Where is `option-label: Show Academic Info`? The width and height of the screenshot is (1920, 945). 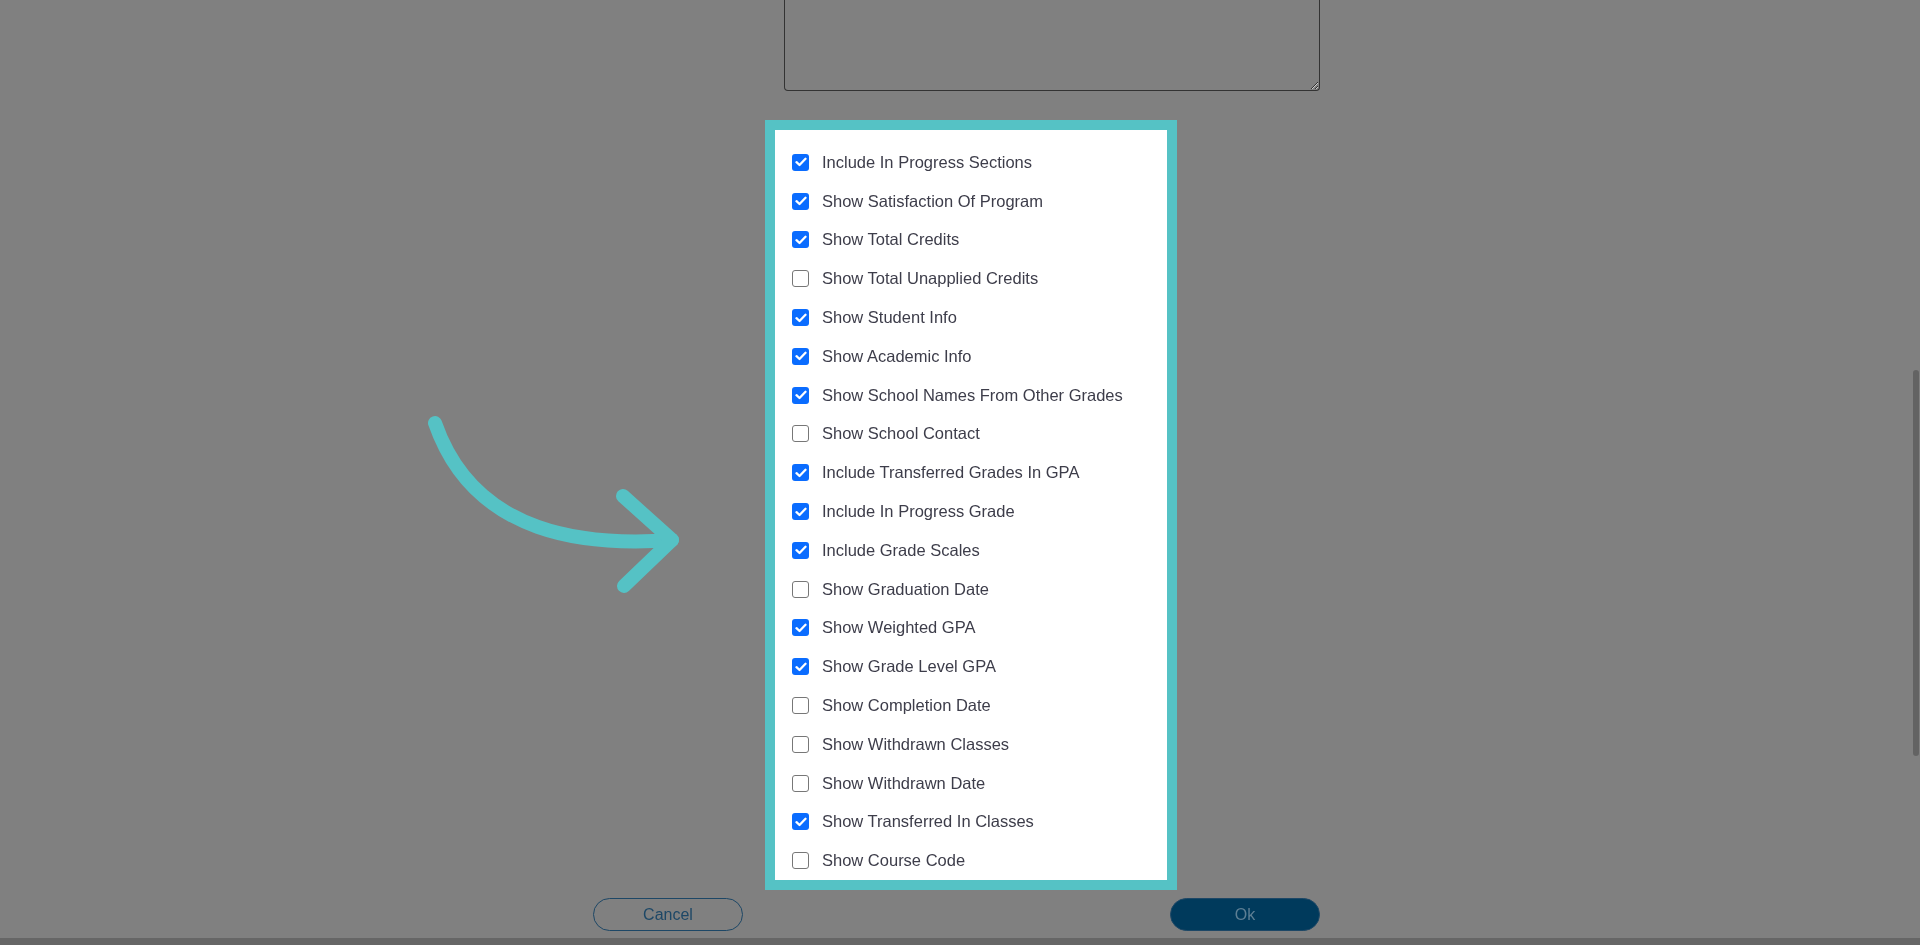 option-label: Show Academic Info is located at coordinates (897, 356).